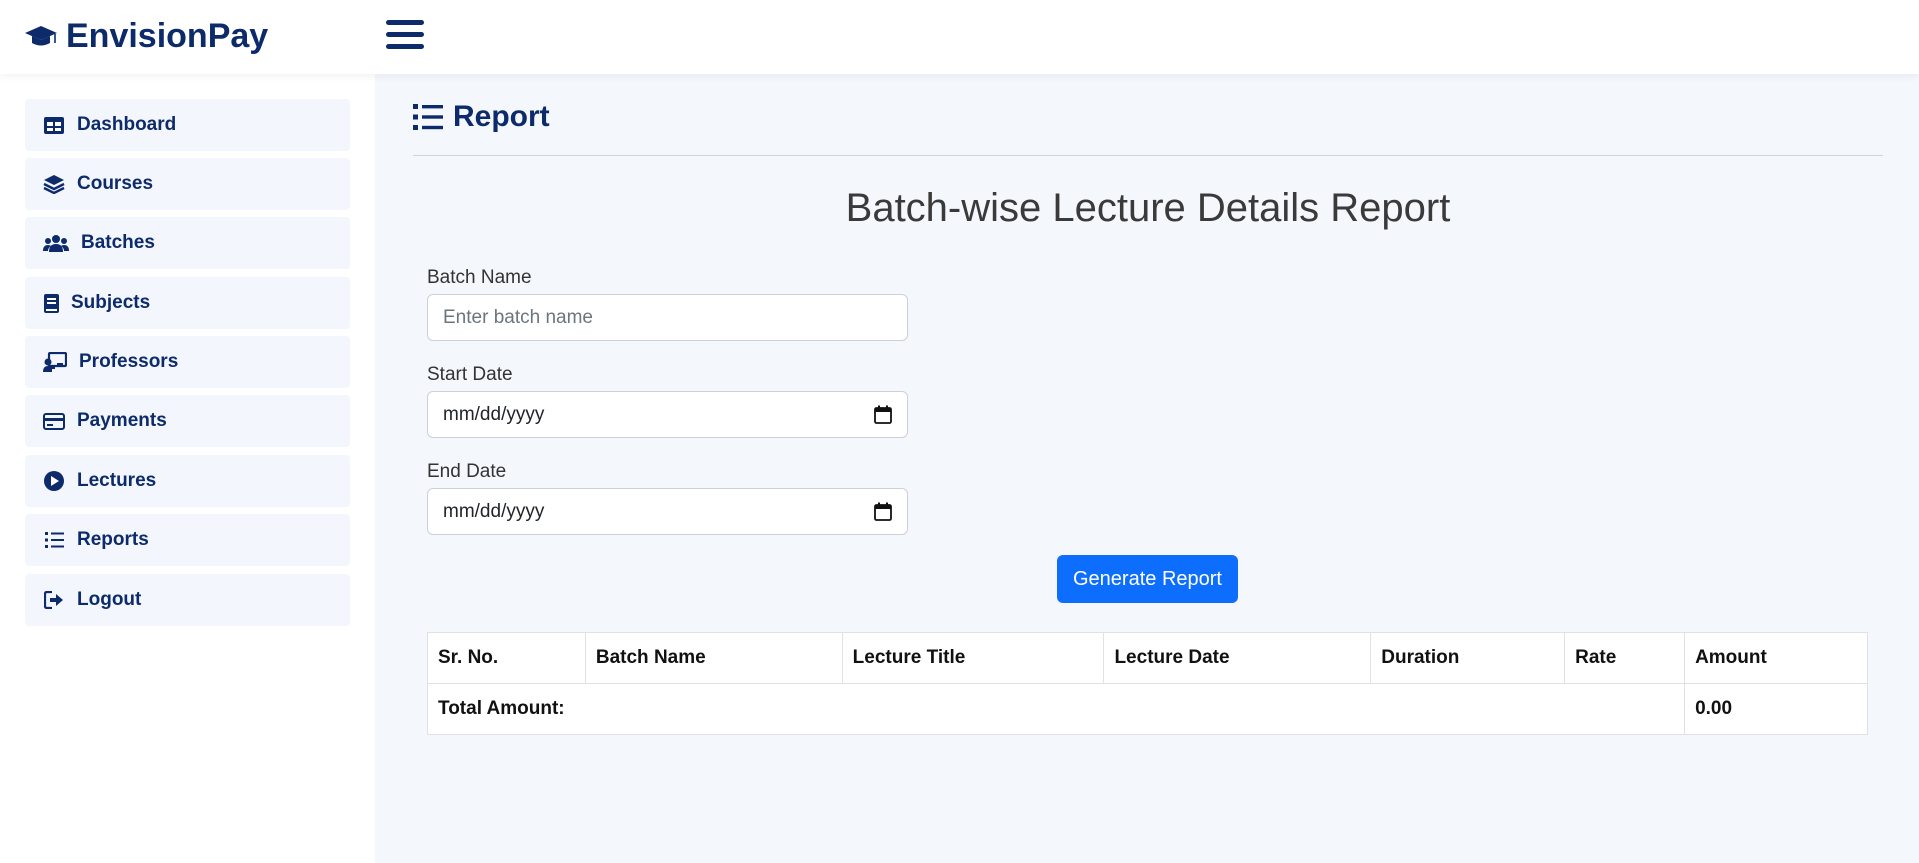 The height and width of the screenshot is (863, 1919). I want to click on sidebar-item-label: Logout, so click(109, 599).